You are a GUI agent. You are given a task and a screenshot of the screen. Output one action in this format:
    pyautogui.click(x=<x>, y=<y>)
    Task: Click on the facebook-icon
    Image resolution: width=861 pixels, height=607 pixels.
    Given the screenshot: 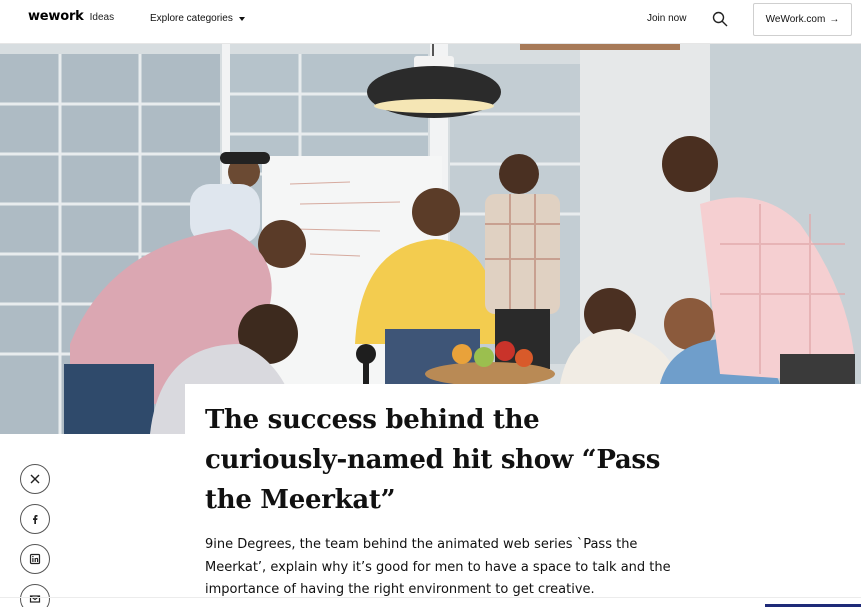 What is the action you would take?
    pyautogui.click(x=35, y=519)
    